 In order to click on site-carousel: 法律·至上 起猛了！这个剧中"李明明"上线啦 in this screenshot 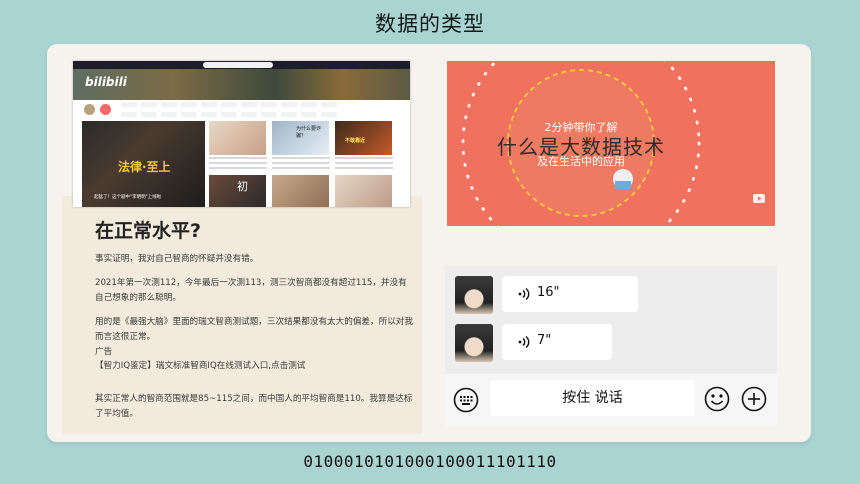, I will do `click(143, 164)`.